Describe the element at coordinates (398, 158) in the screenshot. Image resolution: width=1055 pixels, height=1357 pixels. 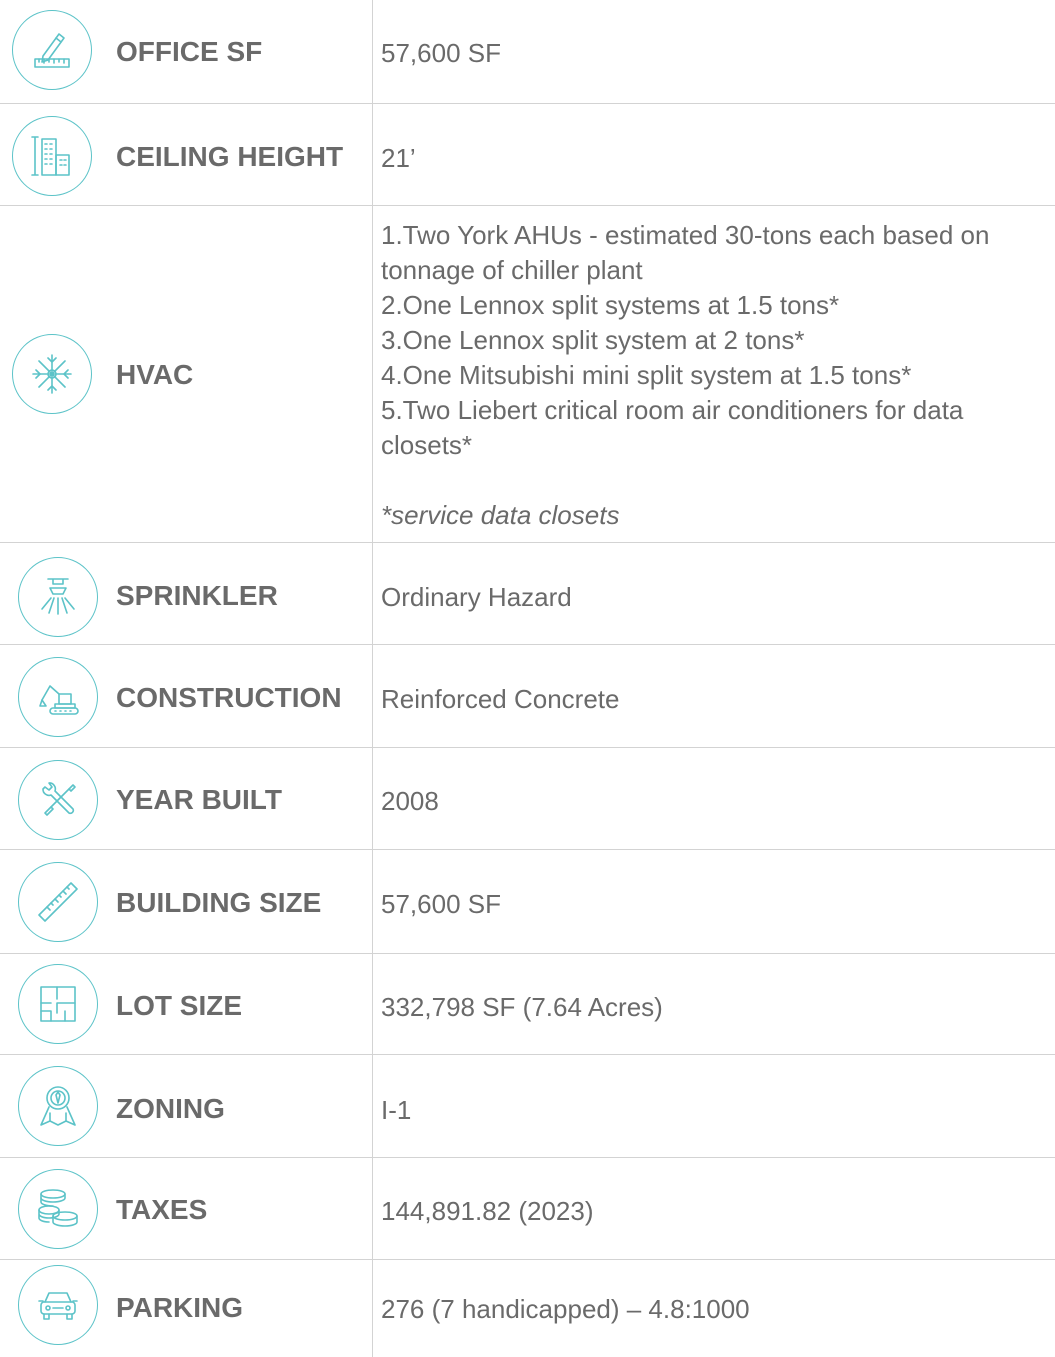
I see `spec-value: 21’` at that location.